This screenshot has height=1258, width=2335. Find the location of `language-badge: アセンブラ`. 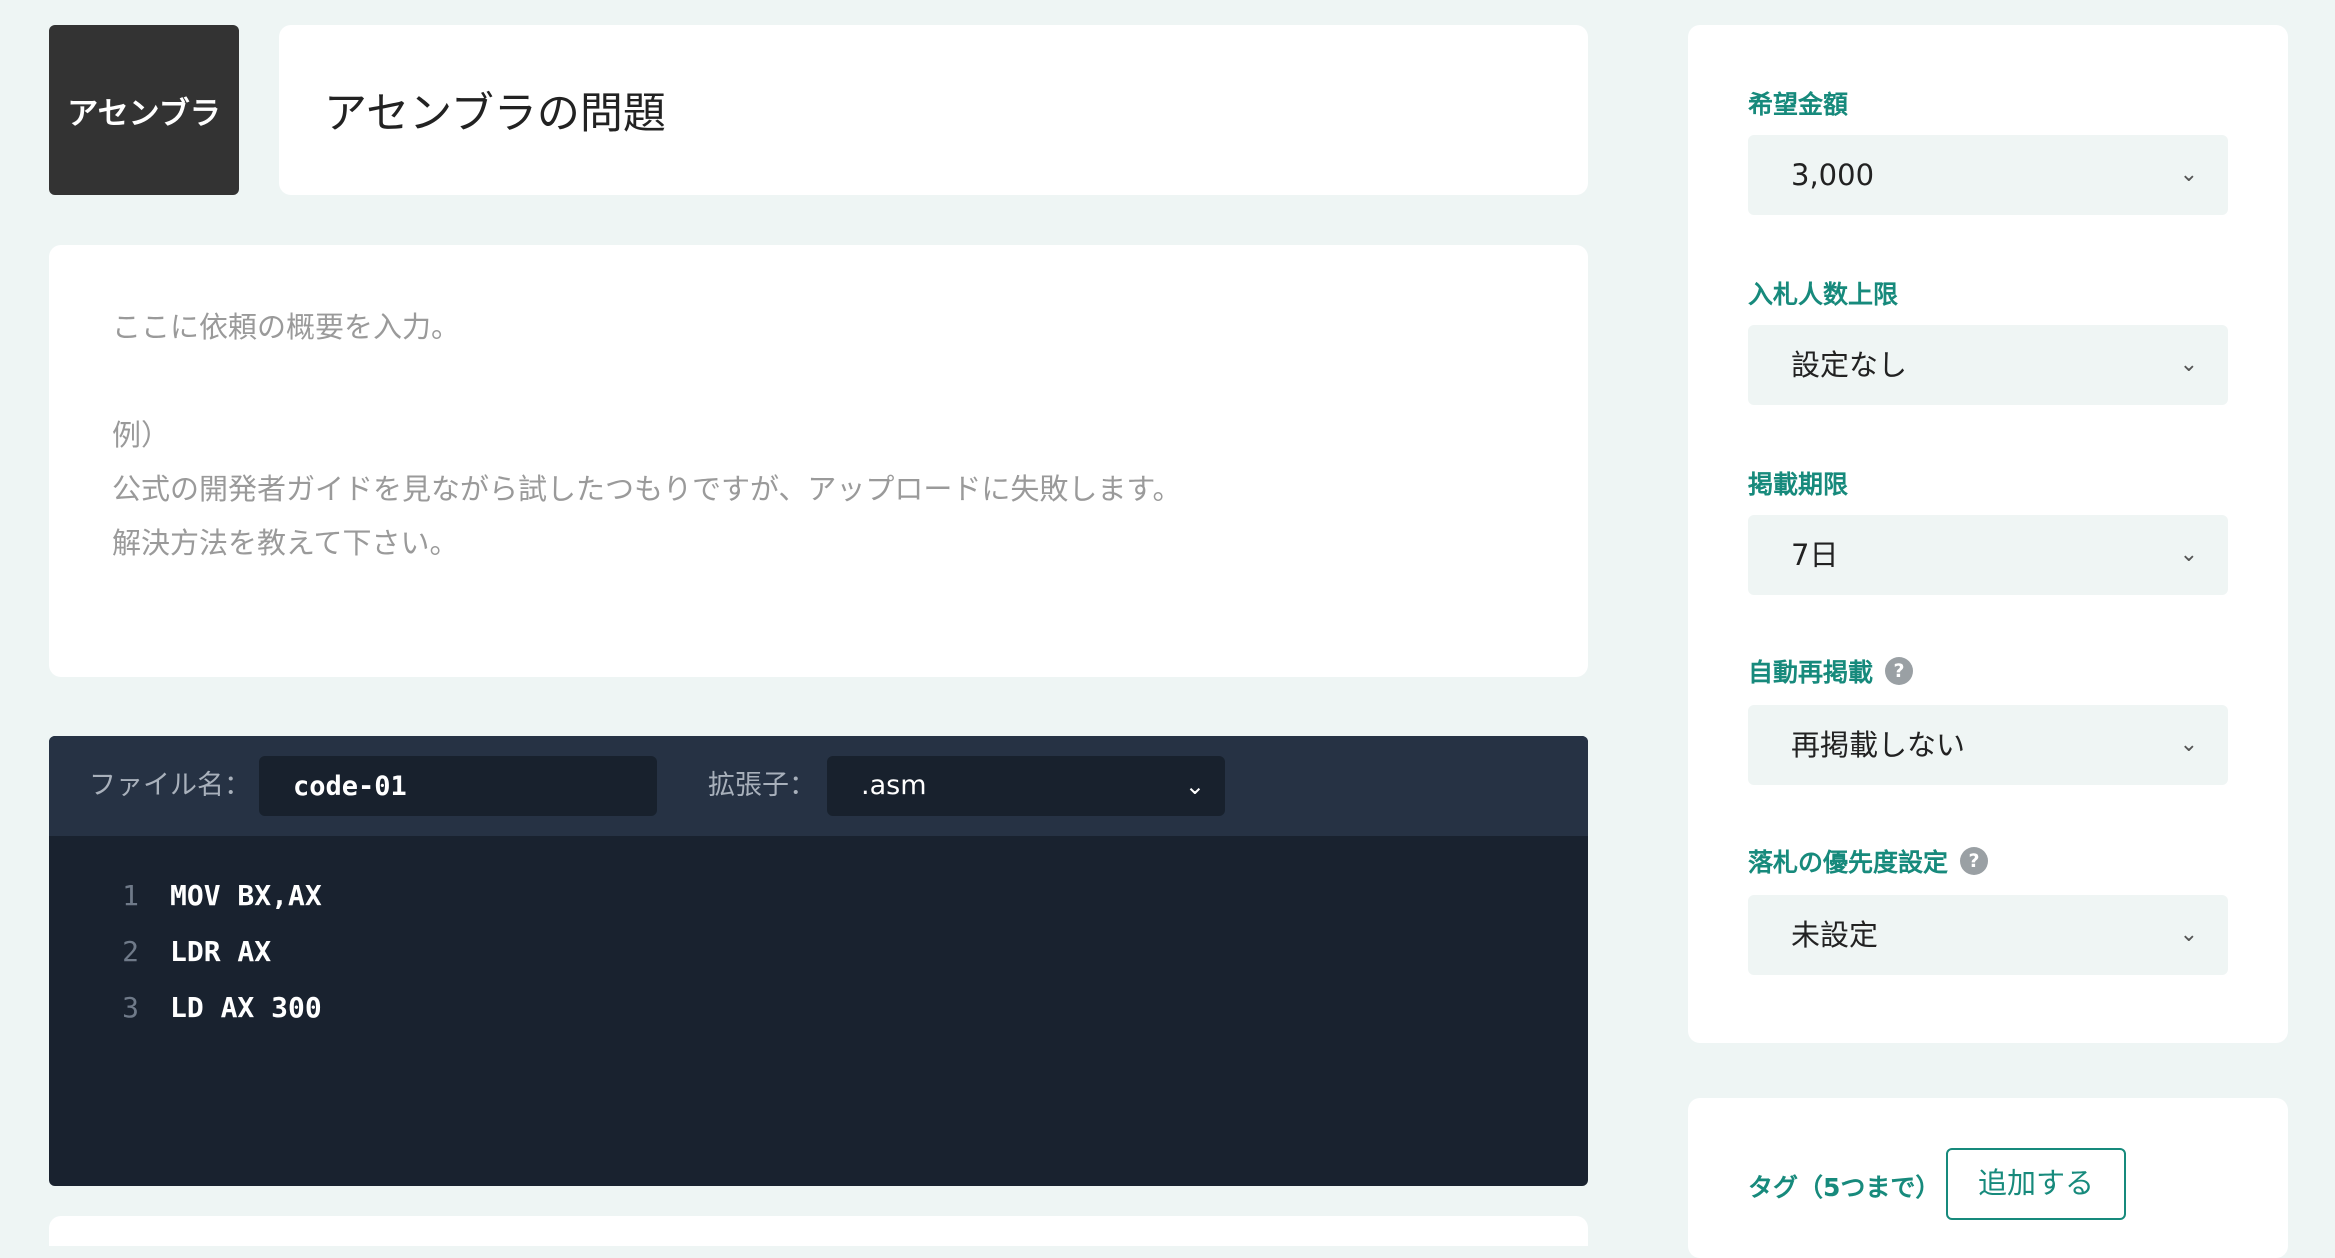

language-badge: アセンブラ is located at coordinates (144, 110).